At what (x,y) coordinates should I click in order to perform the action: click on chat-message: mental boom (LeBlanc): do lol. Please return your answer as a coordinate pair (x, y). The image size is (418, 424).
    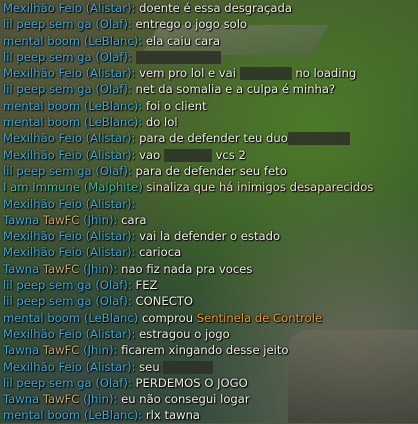
    Looking at the image, I should click on (210, 122).